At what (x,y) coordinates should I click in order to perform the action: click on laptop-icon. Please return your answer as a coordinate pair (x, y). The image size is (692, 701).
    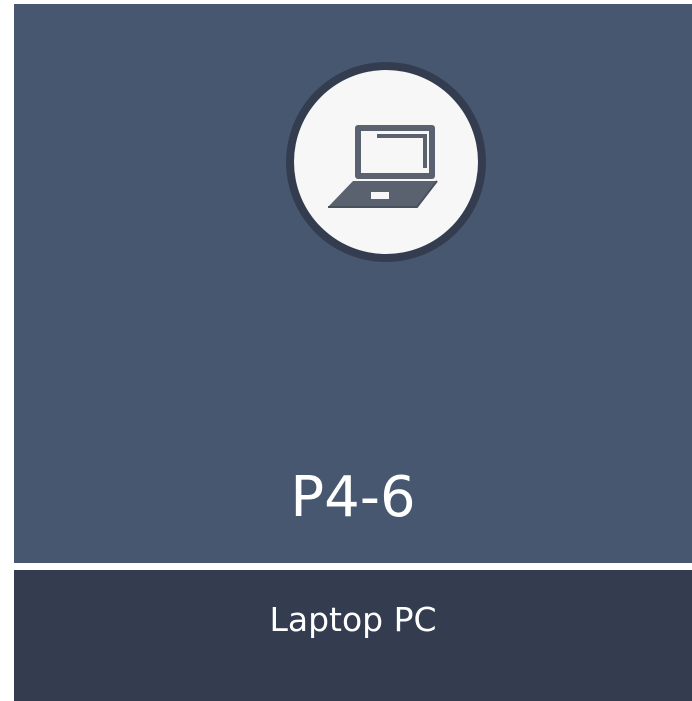
    Looking at the image, I should click on (383, 166).